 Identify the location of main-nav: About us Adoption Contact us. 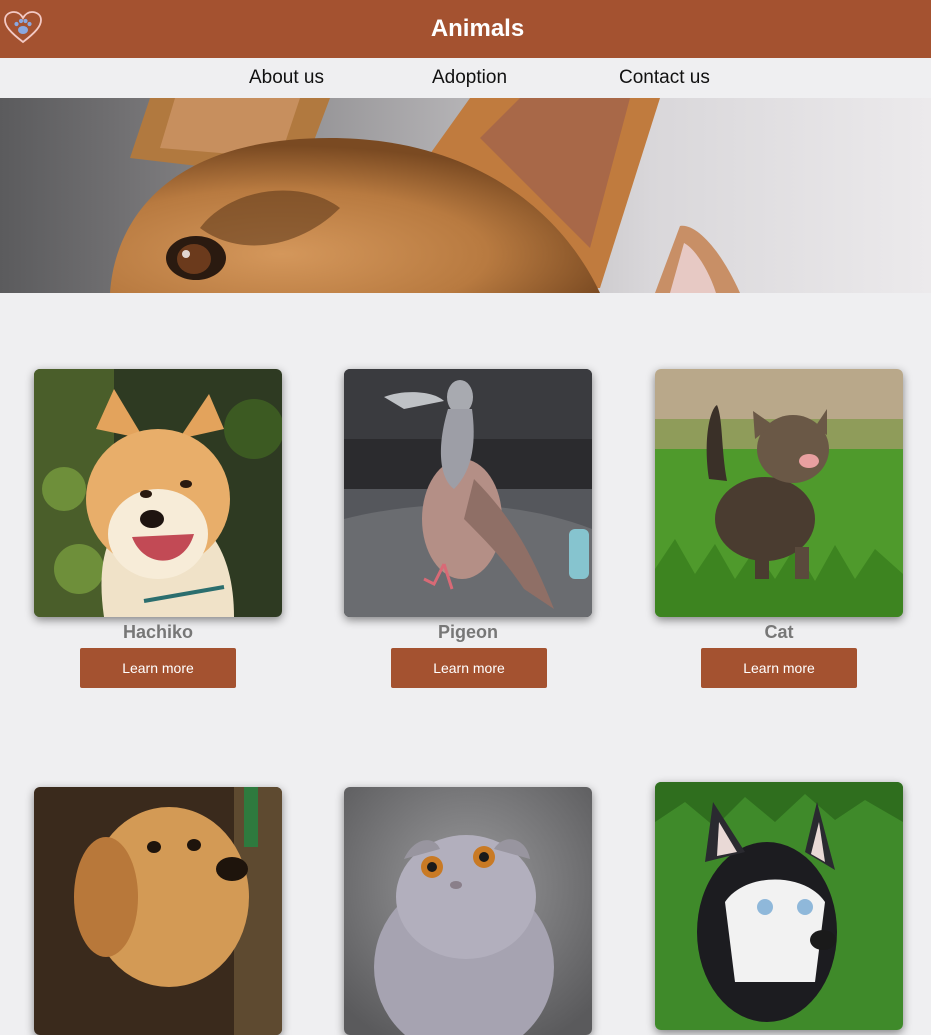
(465, 78).